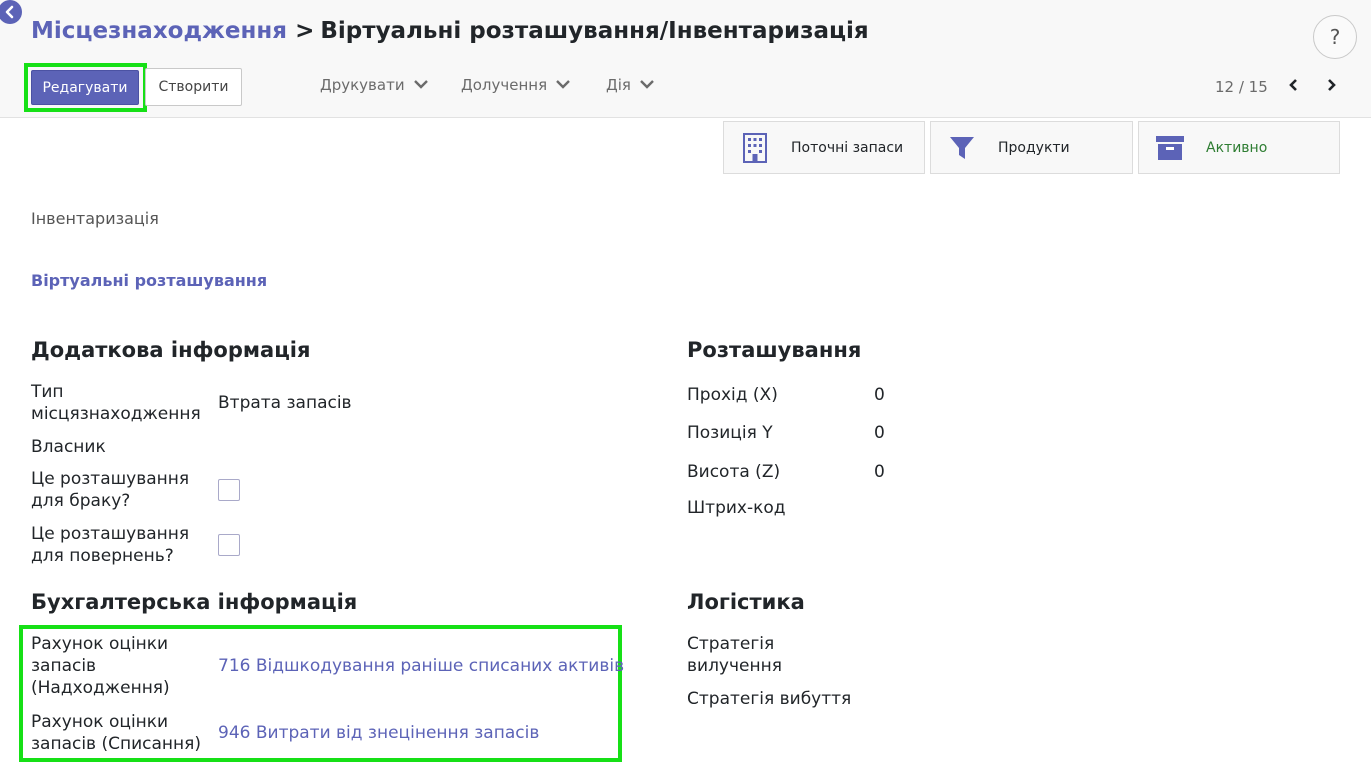  What do you see at coordinates (879, 395) in the screenshot?
I see `corridor-x-value: 0` at bounding box center [879, 395].